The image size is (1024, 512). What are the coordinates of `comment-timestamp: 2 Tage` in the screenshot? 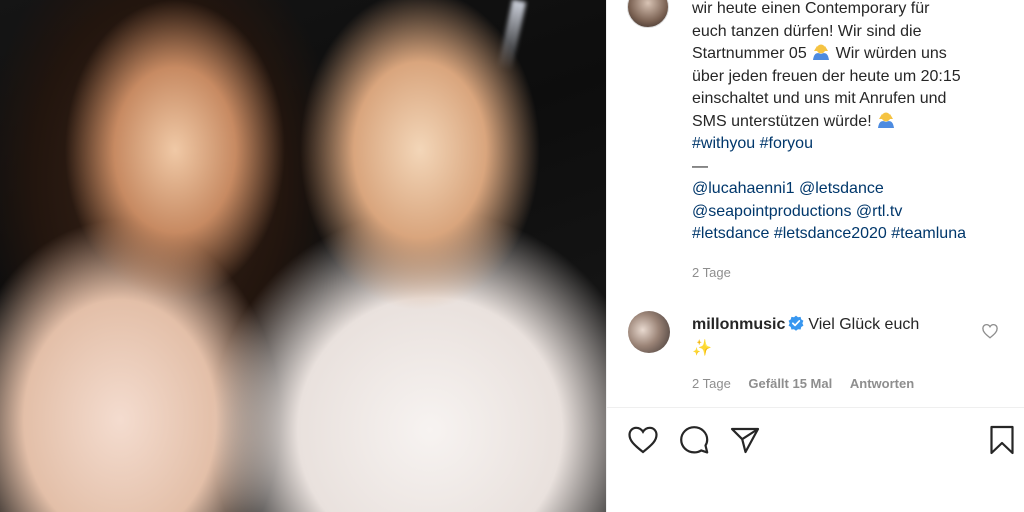 It's located at (711, 383).